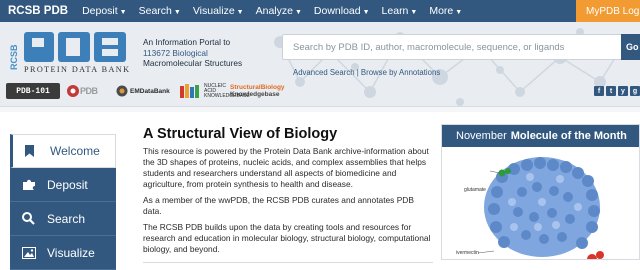  I want to click on nakb-logo: NUCLEIC ACID KNOWLEDGEBASE, so click(215, 91).